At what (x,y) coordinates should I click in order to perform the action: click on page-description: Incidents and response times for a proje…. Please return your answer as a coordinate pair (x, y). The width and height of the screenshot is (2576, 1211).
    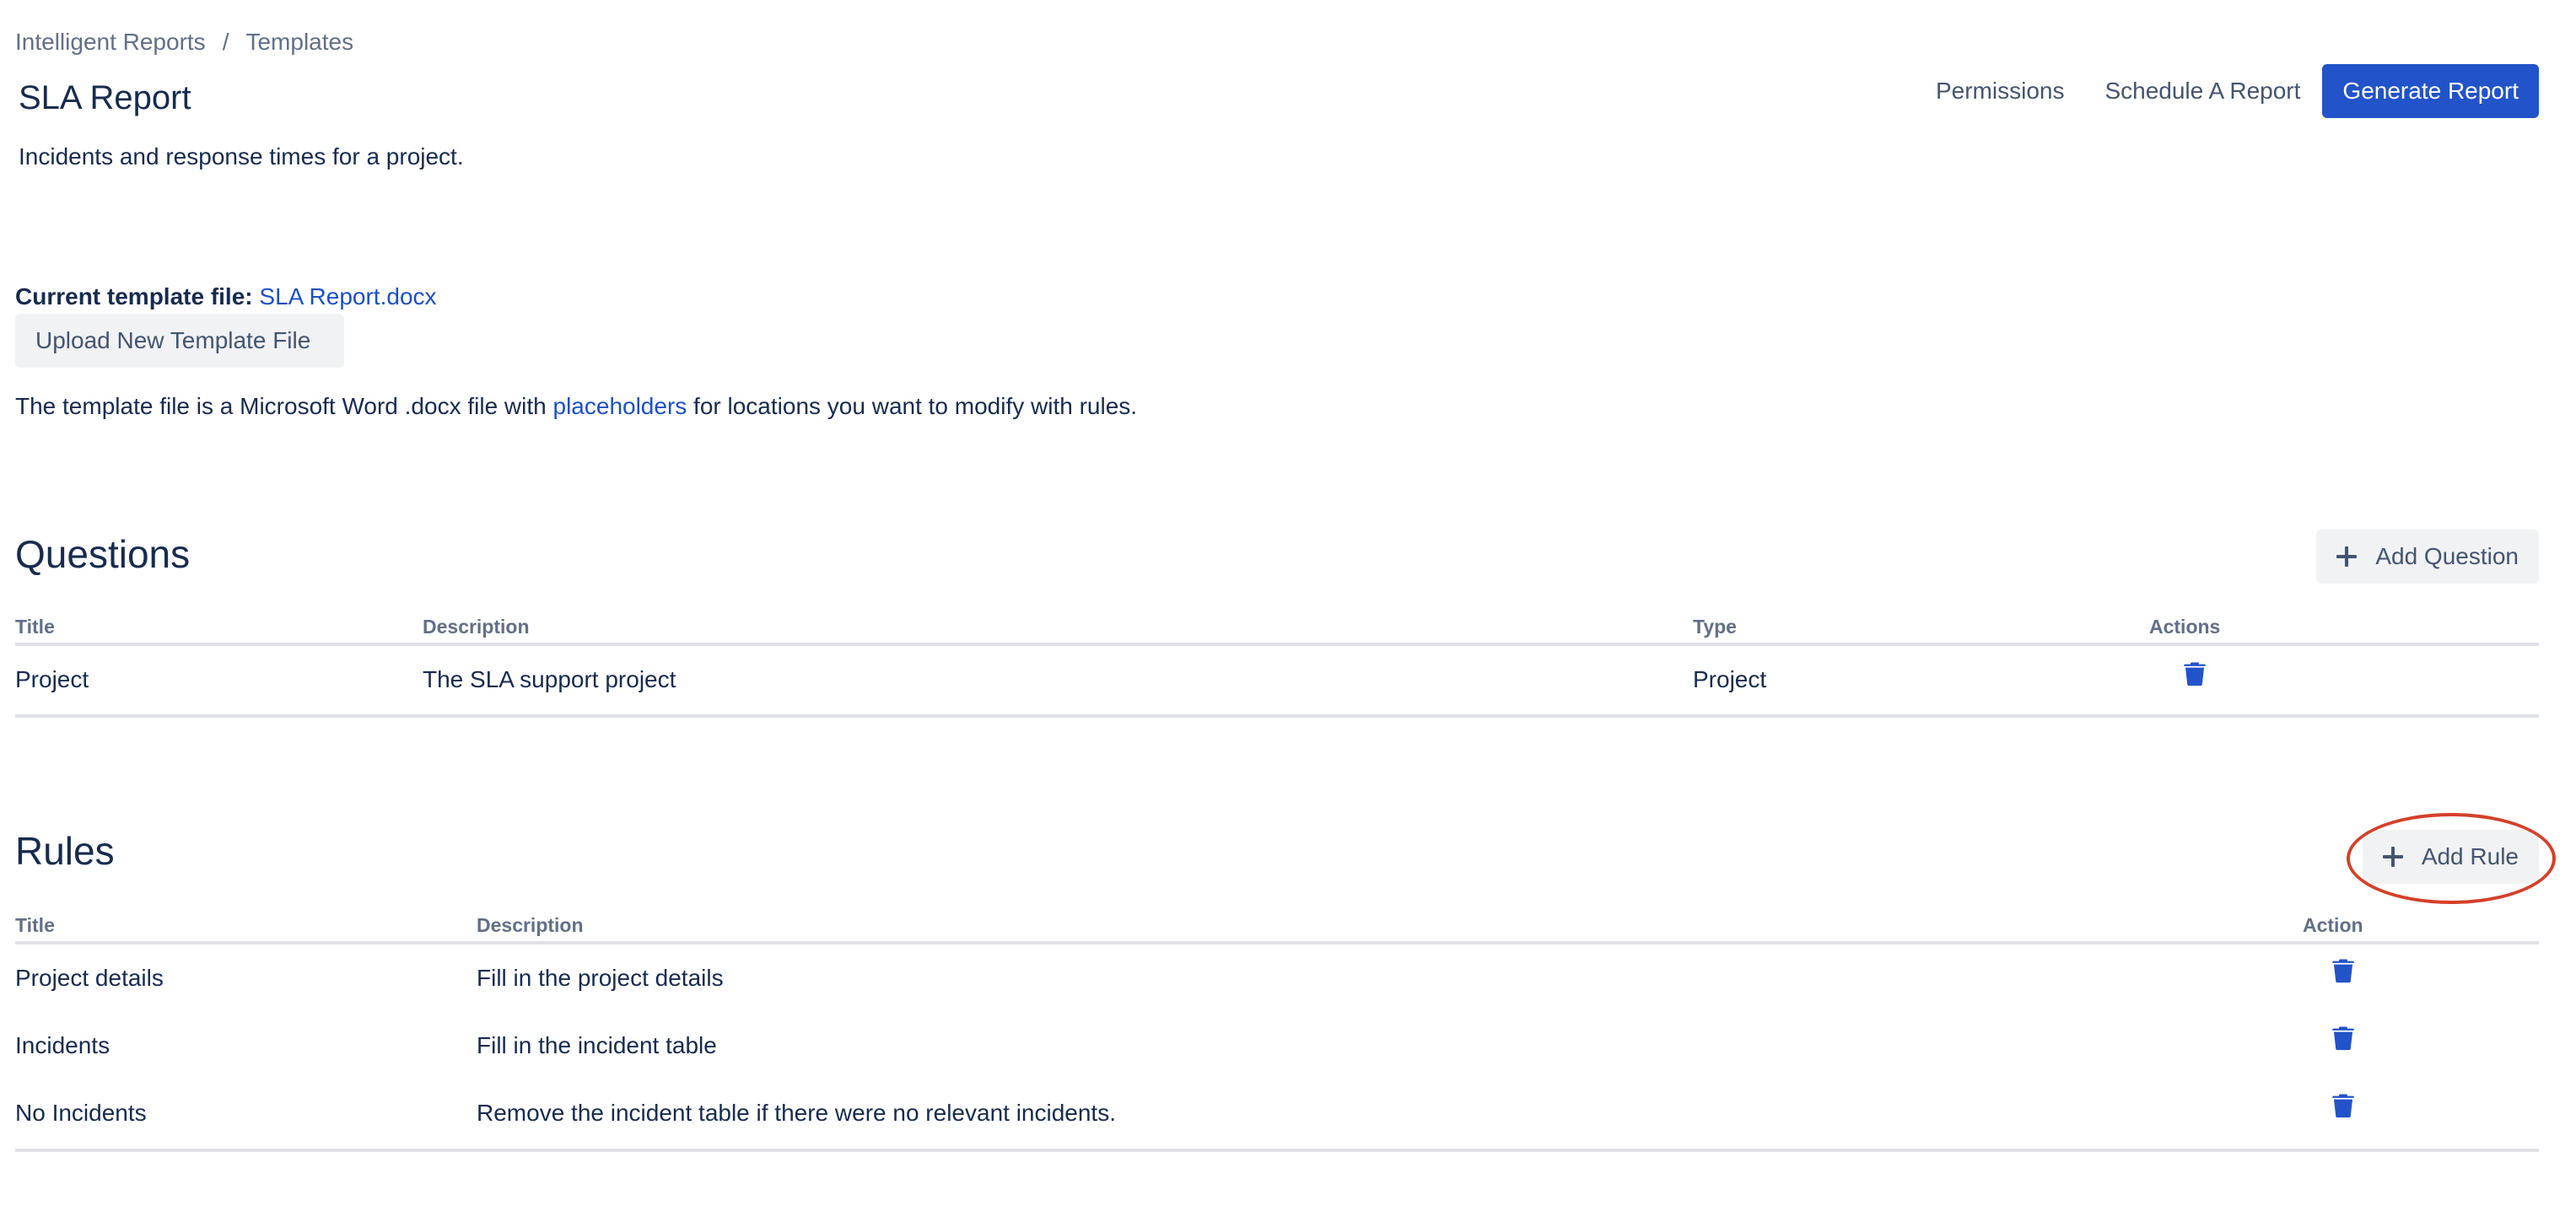
    Looking at the image, I should click on (241, 157).